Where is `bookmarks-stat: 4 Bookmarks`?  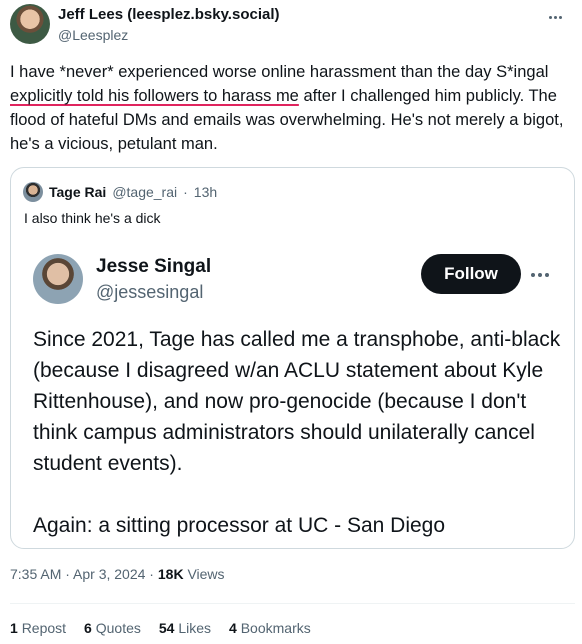 bookmarks-stat: 4 Bookmarks is located at coordinates (270, 628).